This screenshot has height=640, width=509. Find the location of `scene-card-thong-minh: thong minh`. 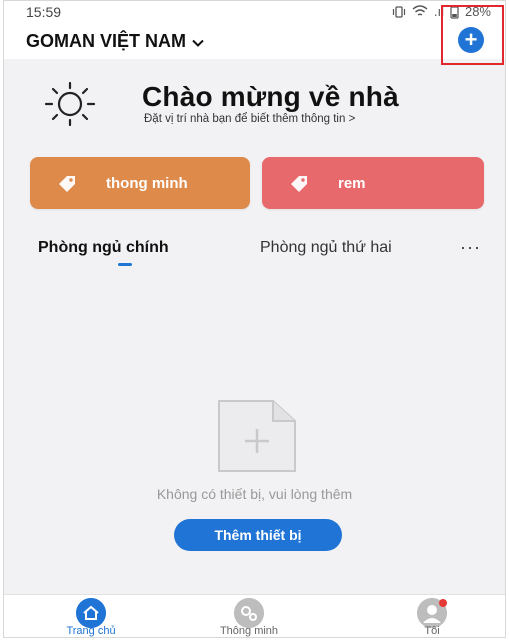

scene-card-thong-minh: thong minh is located at coordinates (140, 183).